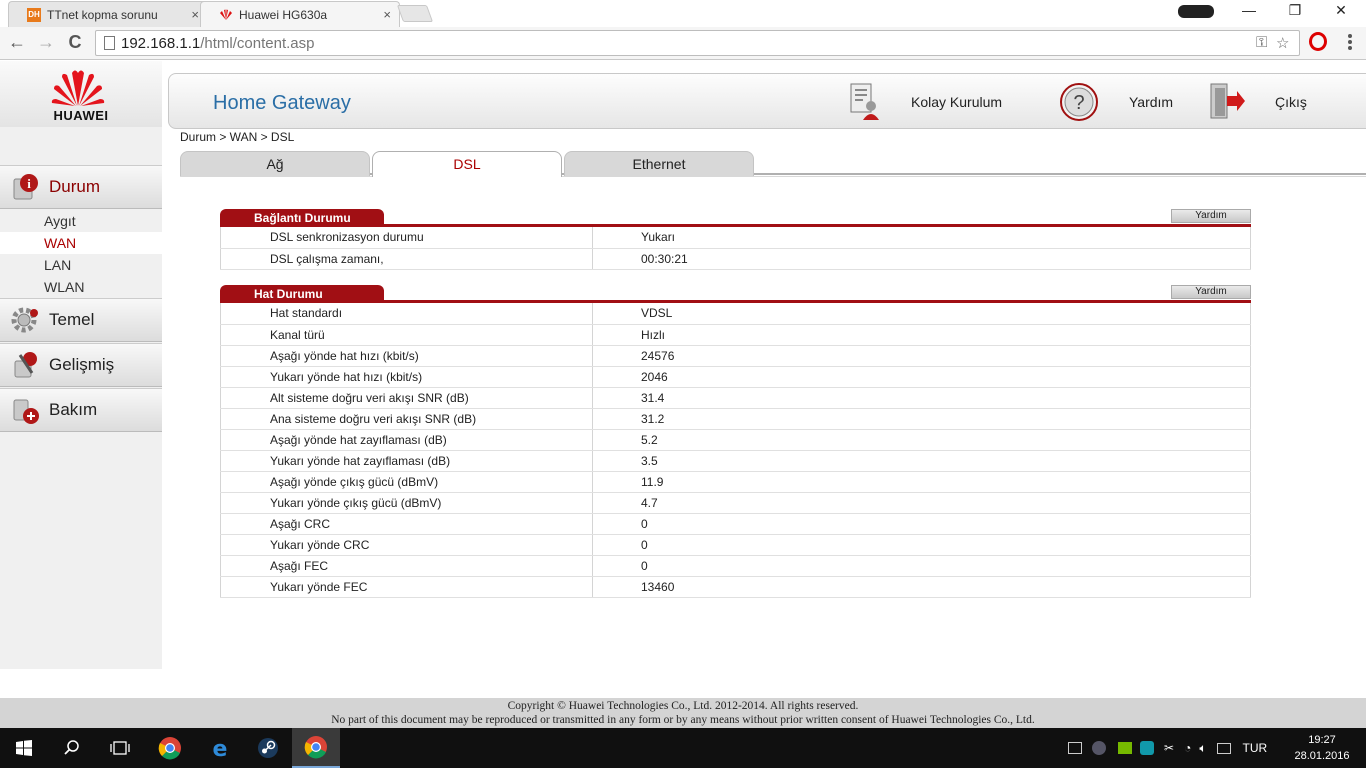 This screenshot has height=768, width=1366. Describe the element at coordinates (735, 482) in the screenshot. I see `table-row: Aşağı yönde çıkış gücü (dBmV) 11.9` at that location.